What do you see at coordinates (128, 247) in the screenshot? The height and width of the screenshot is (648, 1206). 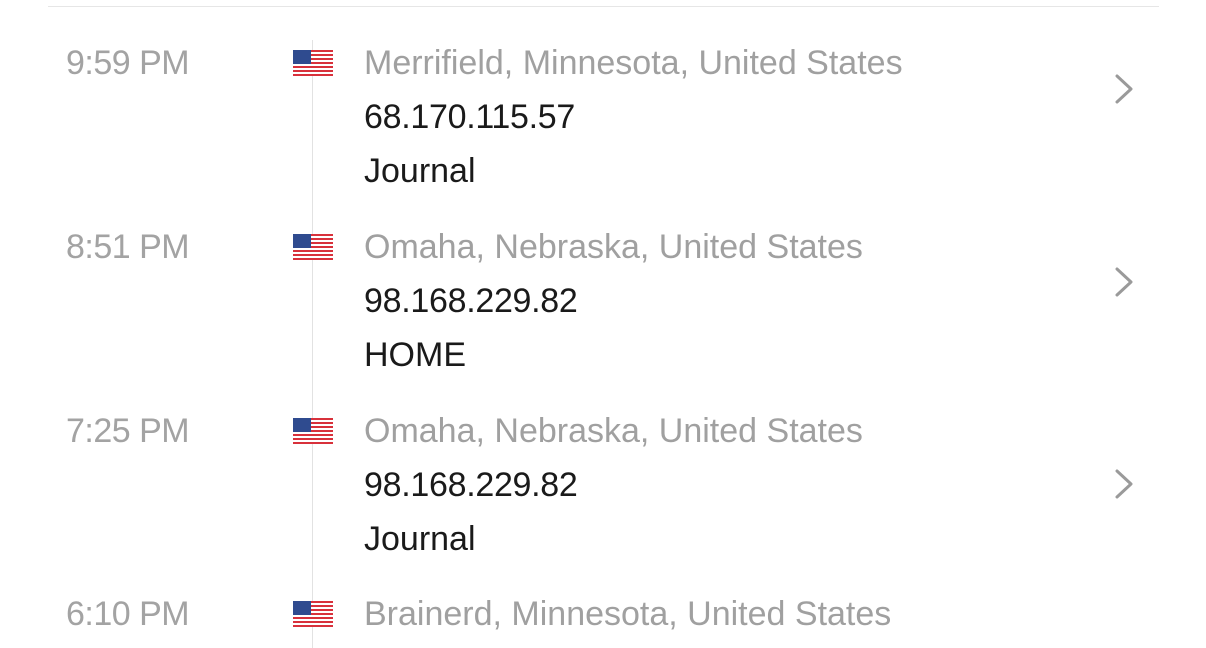 I see `session-time: 8:51 PM` at bounding box center [128, 247].